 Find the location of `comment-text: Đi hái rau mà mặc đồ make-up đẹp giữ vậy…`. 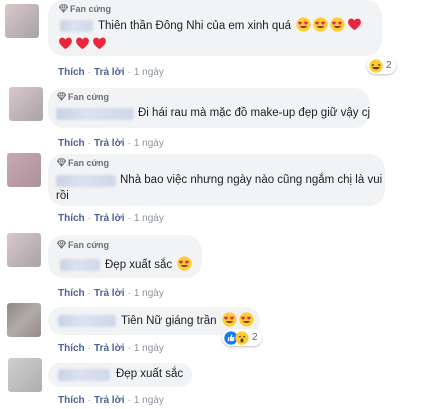

comment-text: Đi hái rau mà mặc đồ make-up đẹp giữ vậy… is located at coordinates (254, 113).